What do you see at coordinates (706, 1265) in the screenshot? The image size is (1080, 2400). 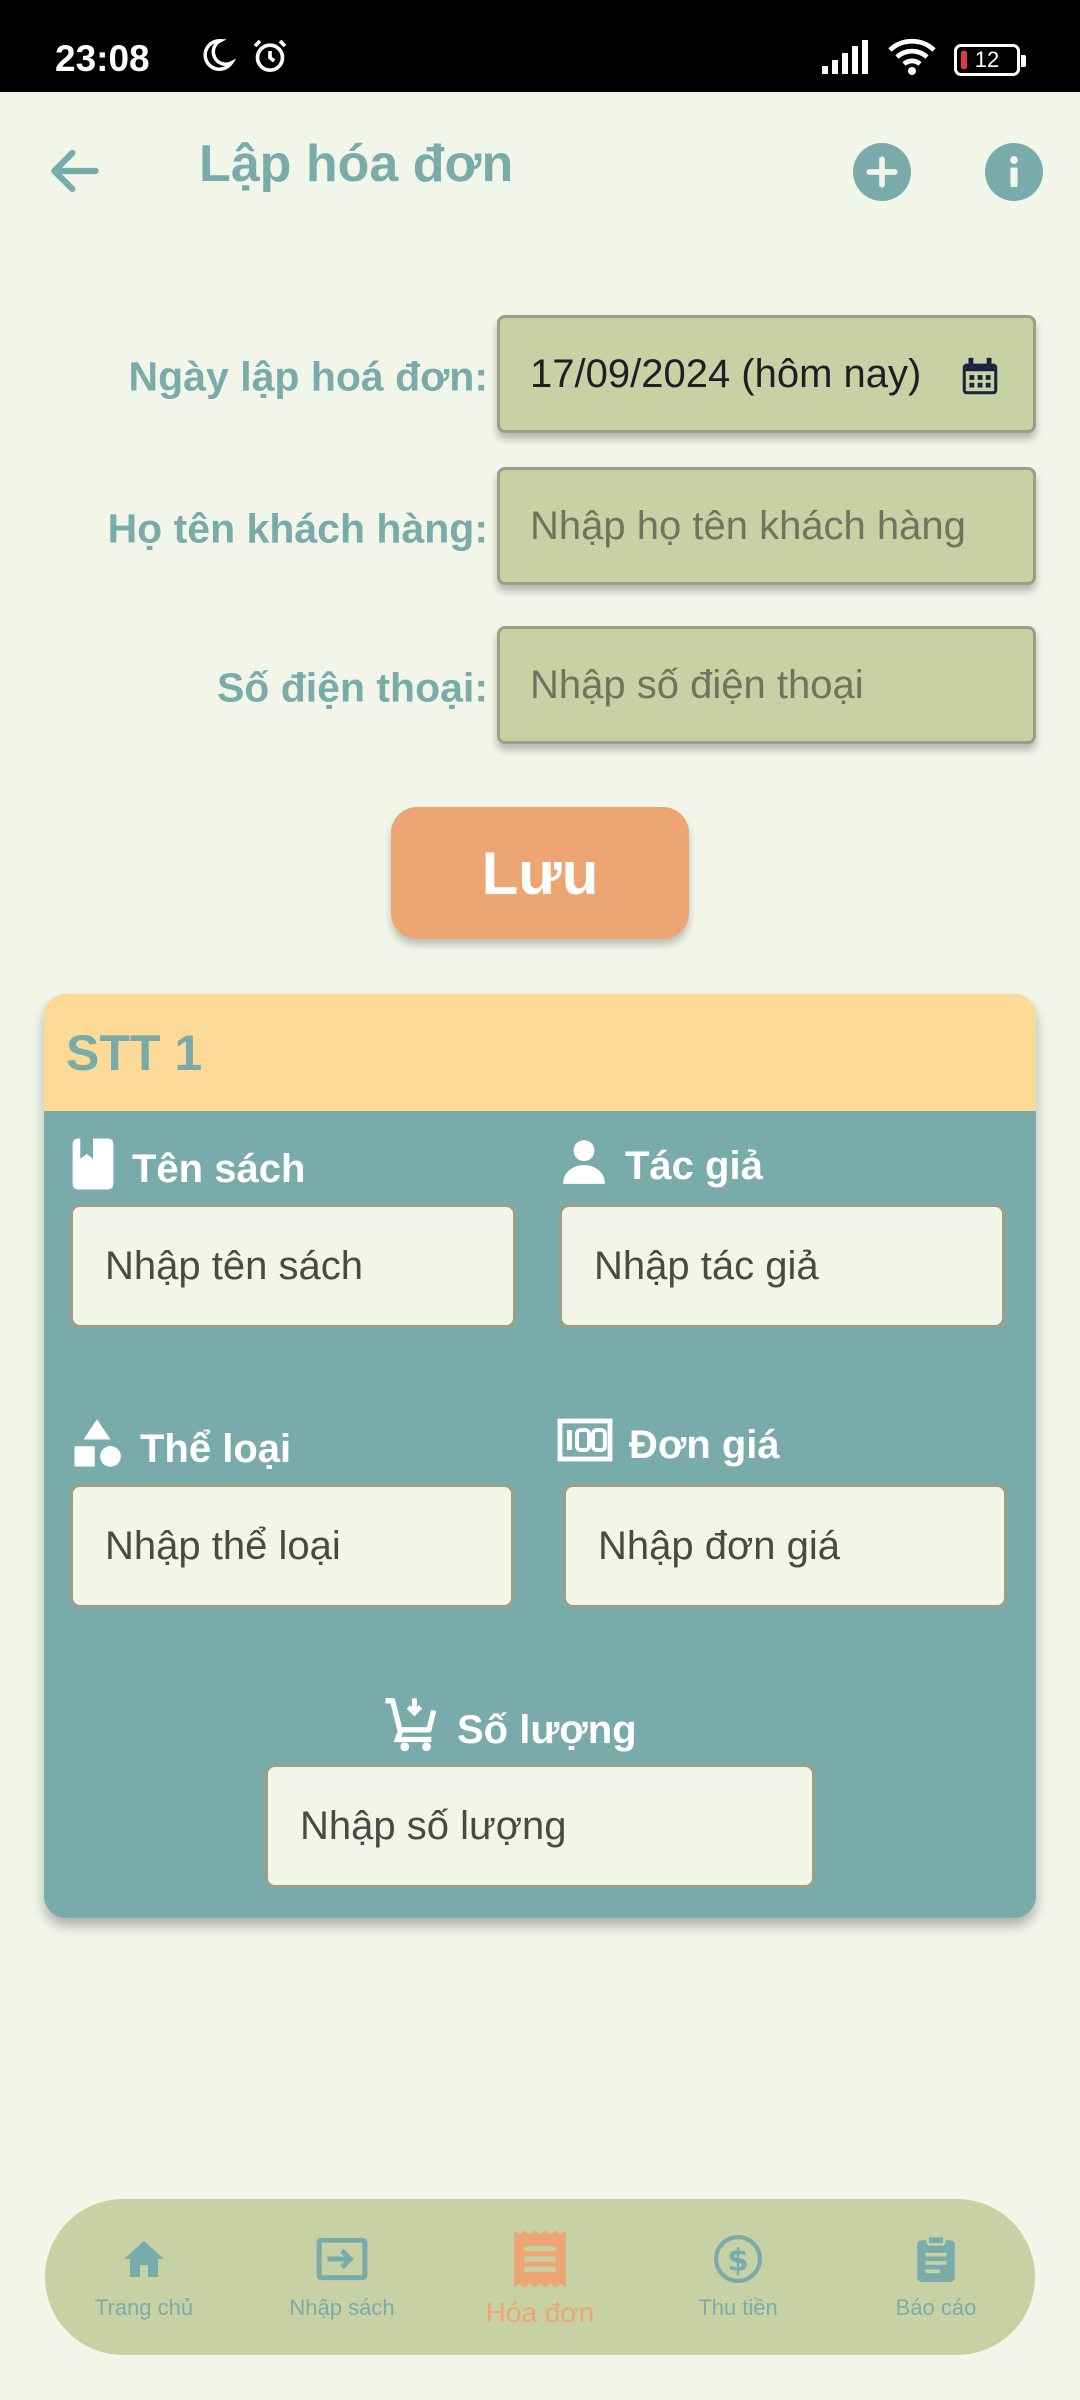 I see `author-placeholder: Nhập tác giả` at bounding box center [706, 1265].